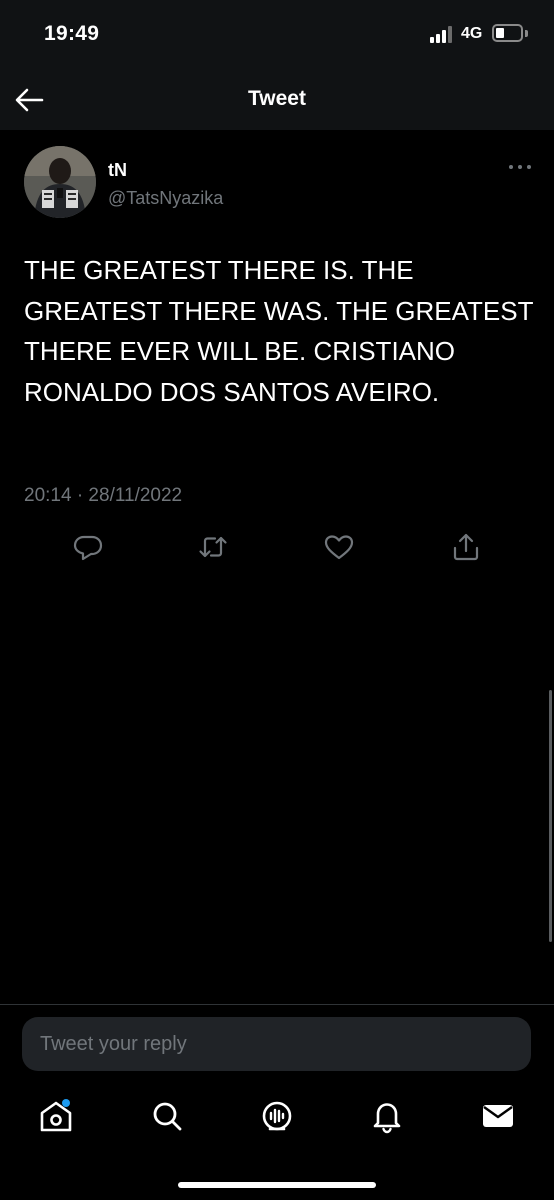  What do you see at coordinates (277, 1116) in the screenshot?
I see `spaces-icon` at bounding box center [277, 1116].